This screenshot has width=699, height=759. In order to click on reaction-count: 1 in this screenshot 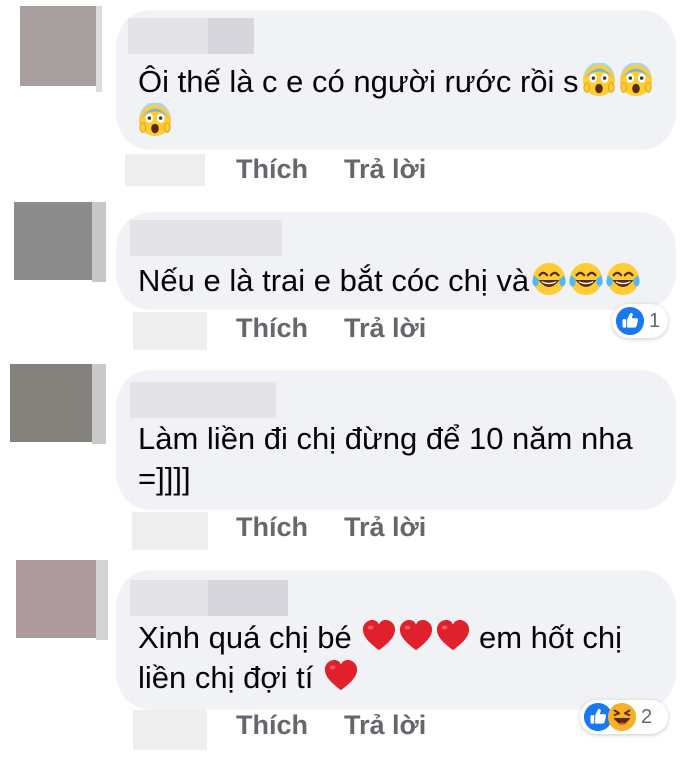, I will do `click(655, 320)`.